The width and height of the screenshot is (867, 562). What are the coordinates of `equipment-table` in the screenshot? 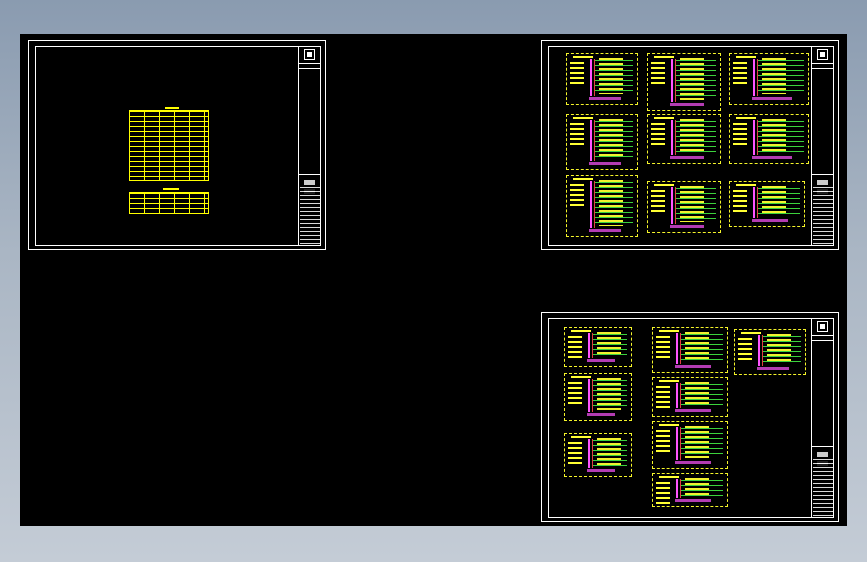 It's located at (169, 145).